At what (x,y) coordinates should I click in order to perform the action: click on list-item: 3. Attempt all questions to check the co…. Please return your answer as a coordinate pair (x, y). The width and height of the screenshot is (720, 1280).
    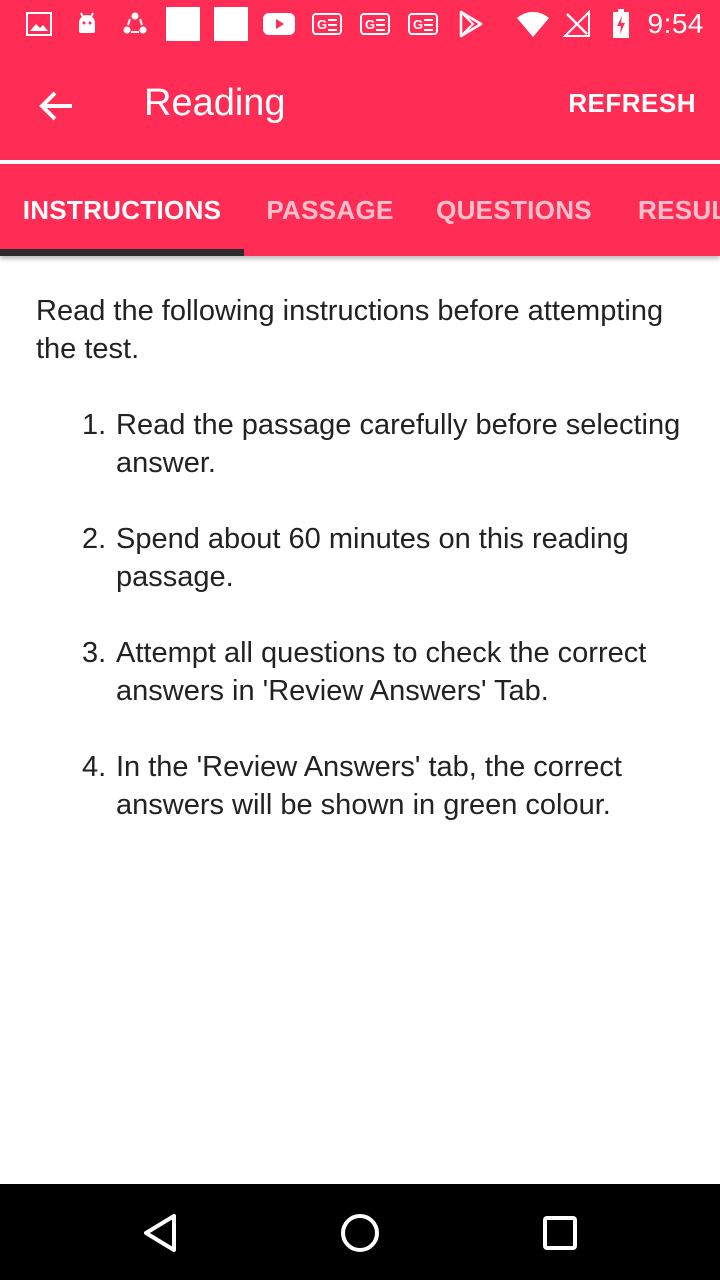
    Looking at the image, I should click on (361, 672).